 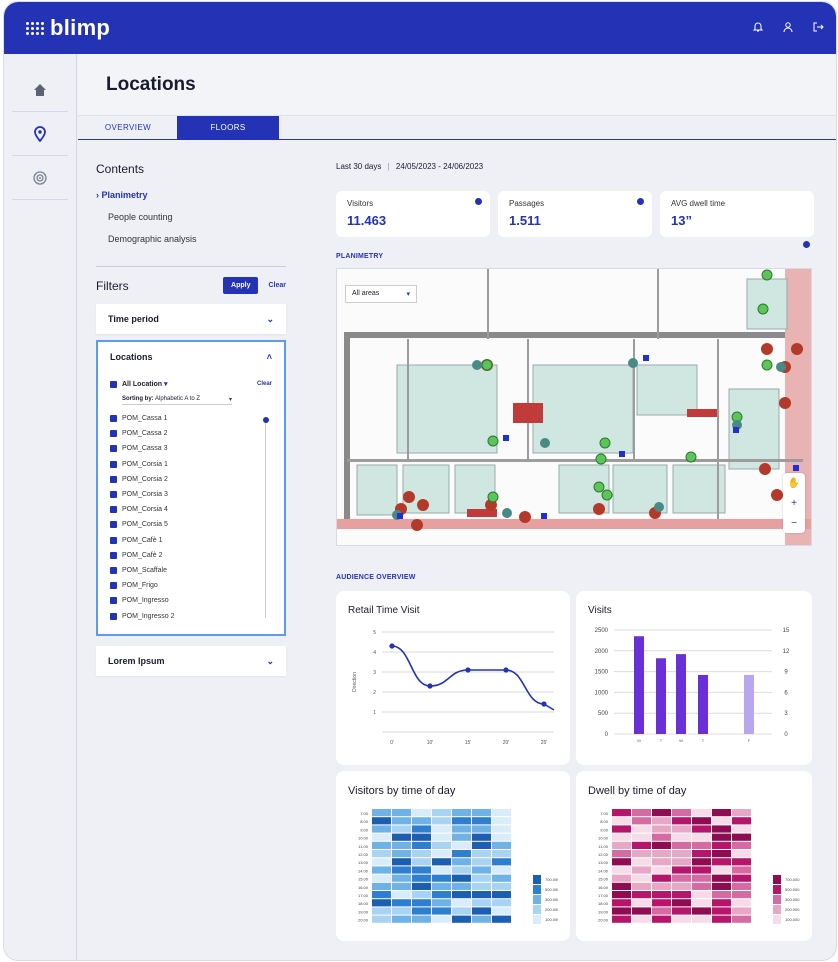 What do you see at coordinates (792, 879) in the screenshot?
I see `legend-label: 700.000` at bounding box center [792, 879].